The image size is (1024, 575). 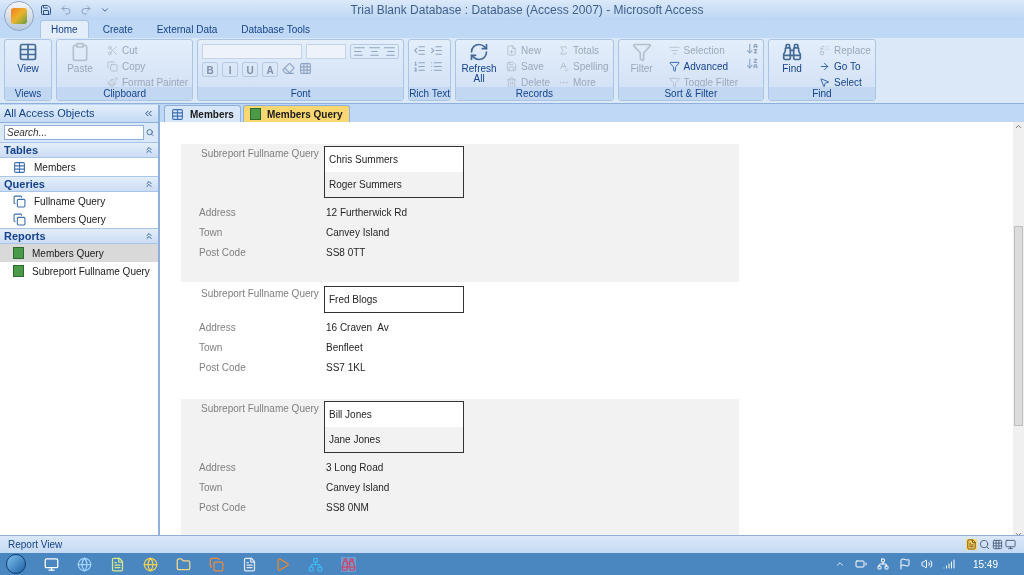 What do you see at coordinates (512, 82) in the screenshot?
I see `delete-icon` at bounding box center [512, 82].